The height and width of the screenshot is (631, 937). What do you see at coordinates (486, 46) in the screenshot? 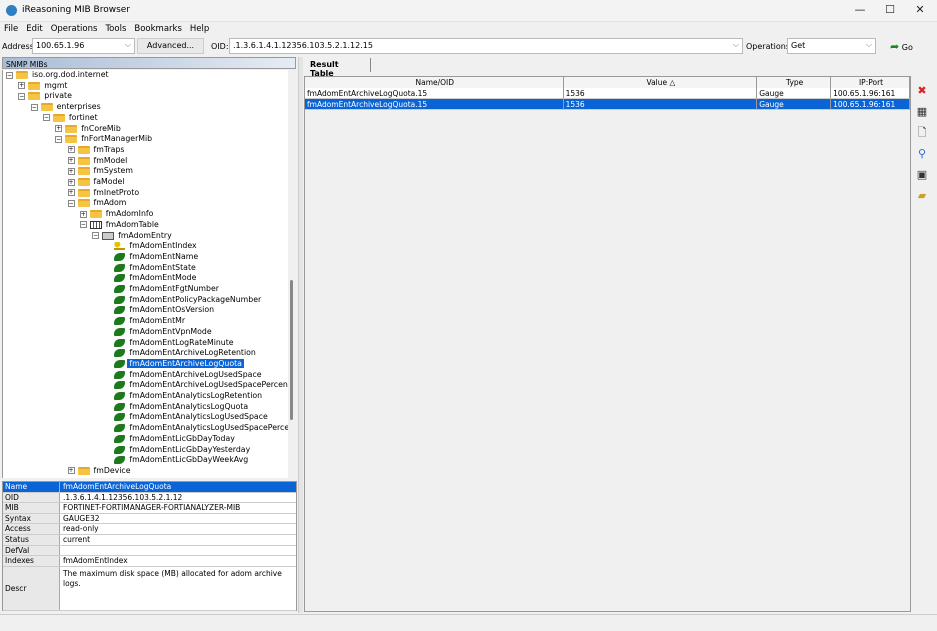
I see `oid-input: .1.3.6.1.4.1.12356.103.5.2.1.12.15 ⌵` at bounding box center [486, 46].